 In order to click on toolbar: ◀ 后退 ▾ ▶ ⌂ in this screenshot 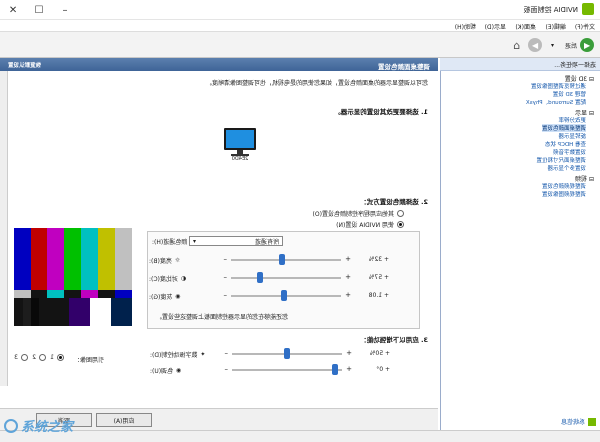, I will do `click(300, 45)`.